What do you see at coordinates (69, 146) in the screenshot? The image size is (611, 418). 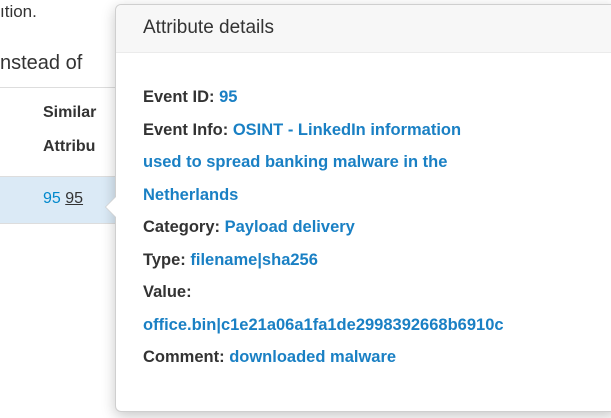 I see `column-header-attribute: Attribu` at bounding box center [69, 146].